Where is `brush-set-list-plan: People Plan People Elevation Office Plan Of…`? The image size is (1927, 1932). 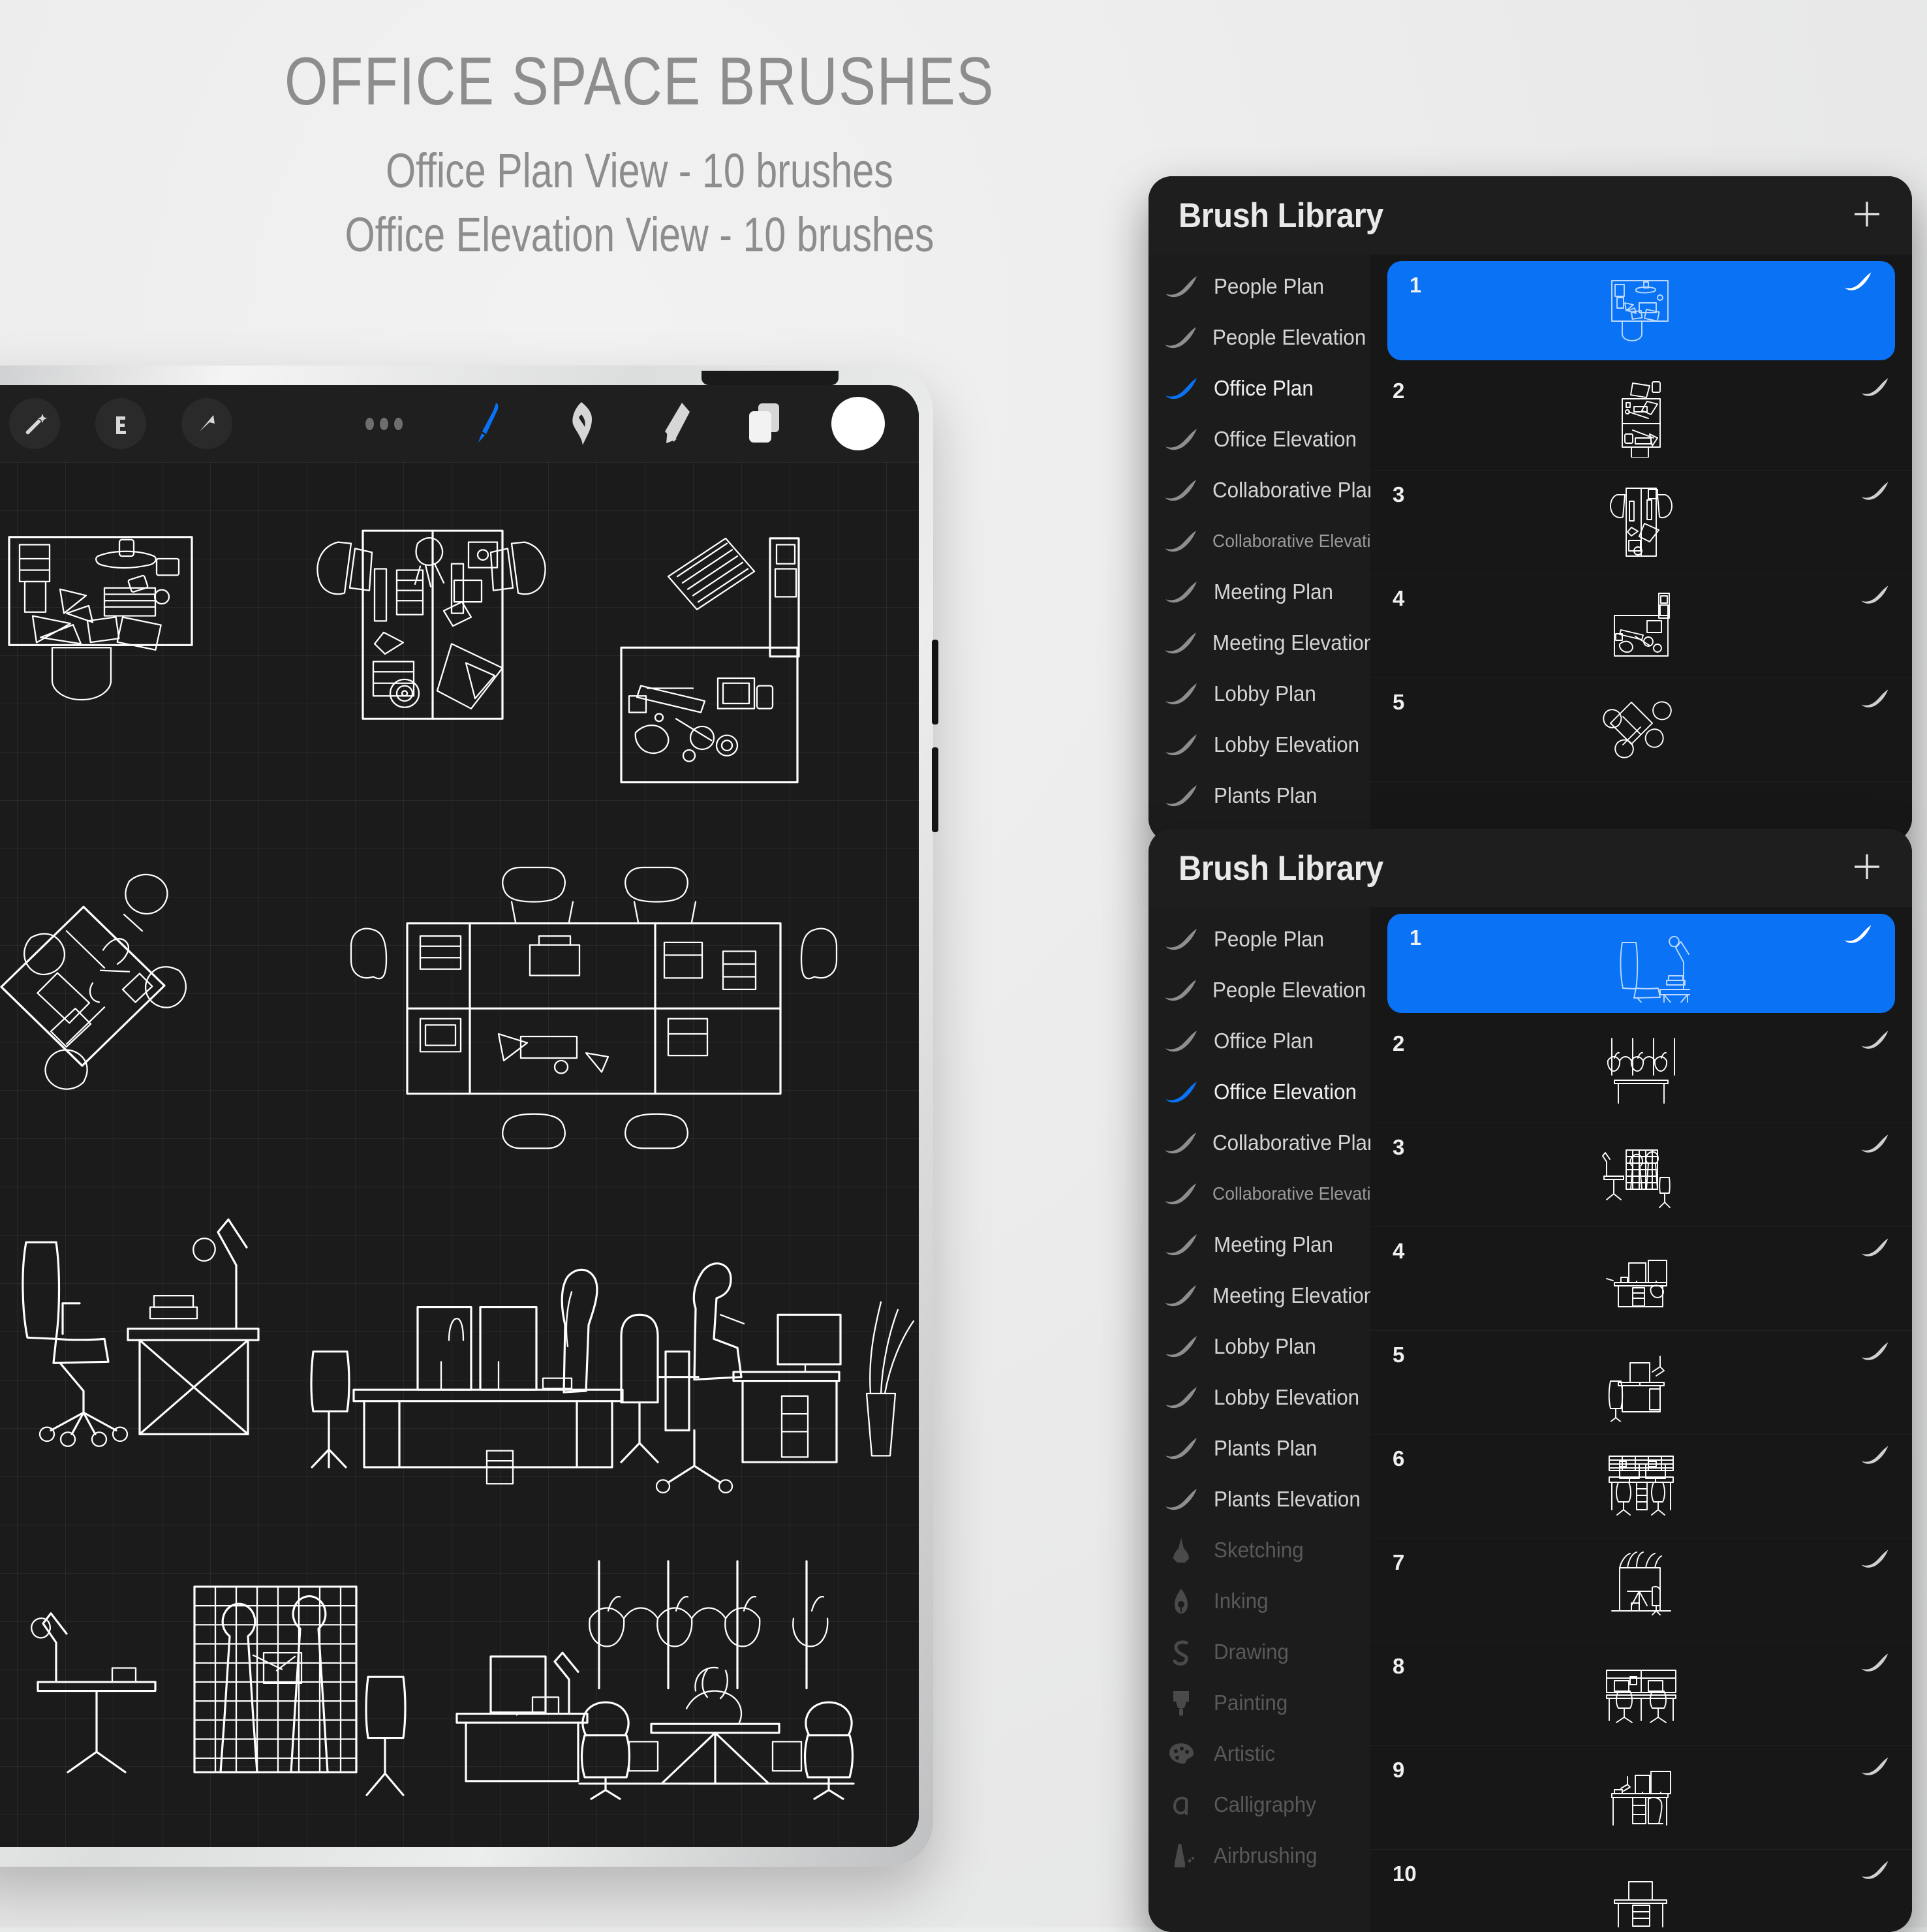 brush-set-list-plan: People Plan People Elevation Office Plan Of… is located at coordinates (1269, 548).